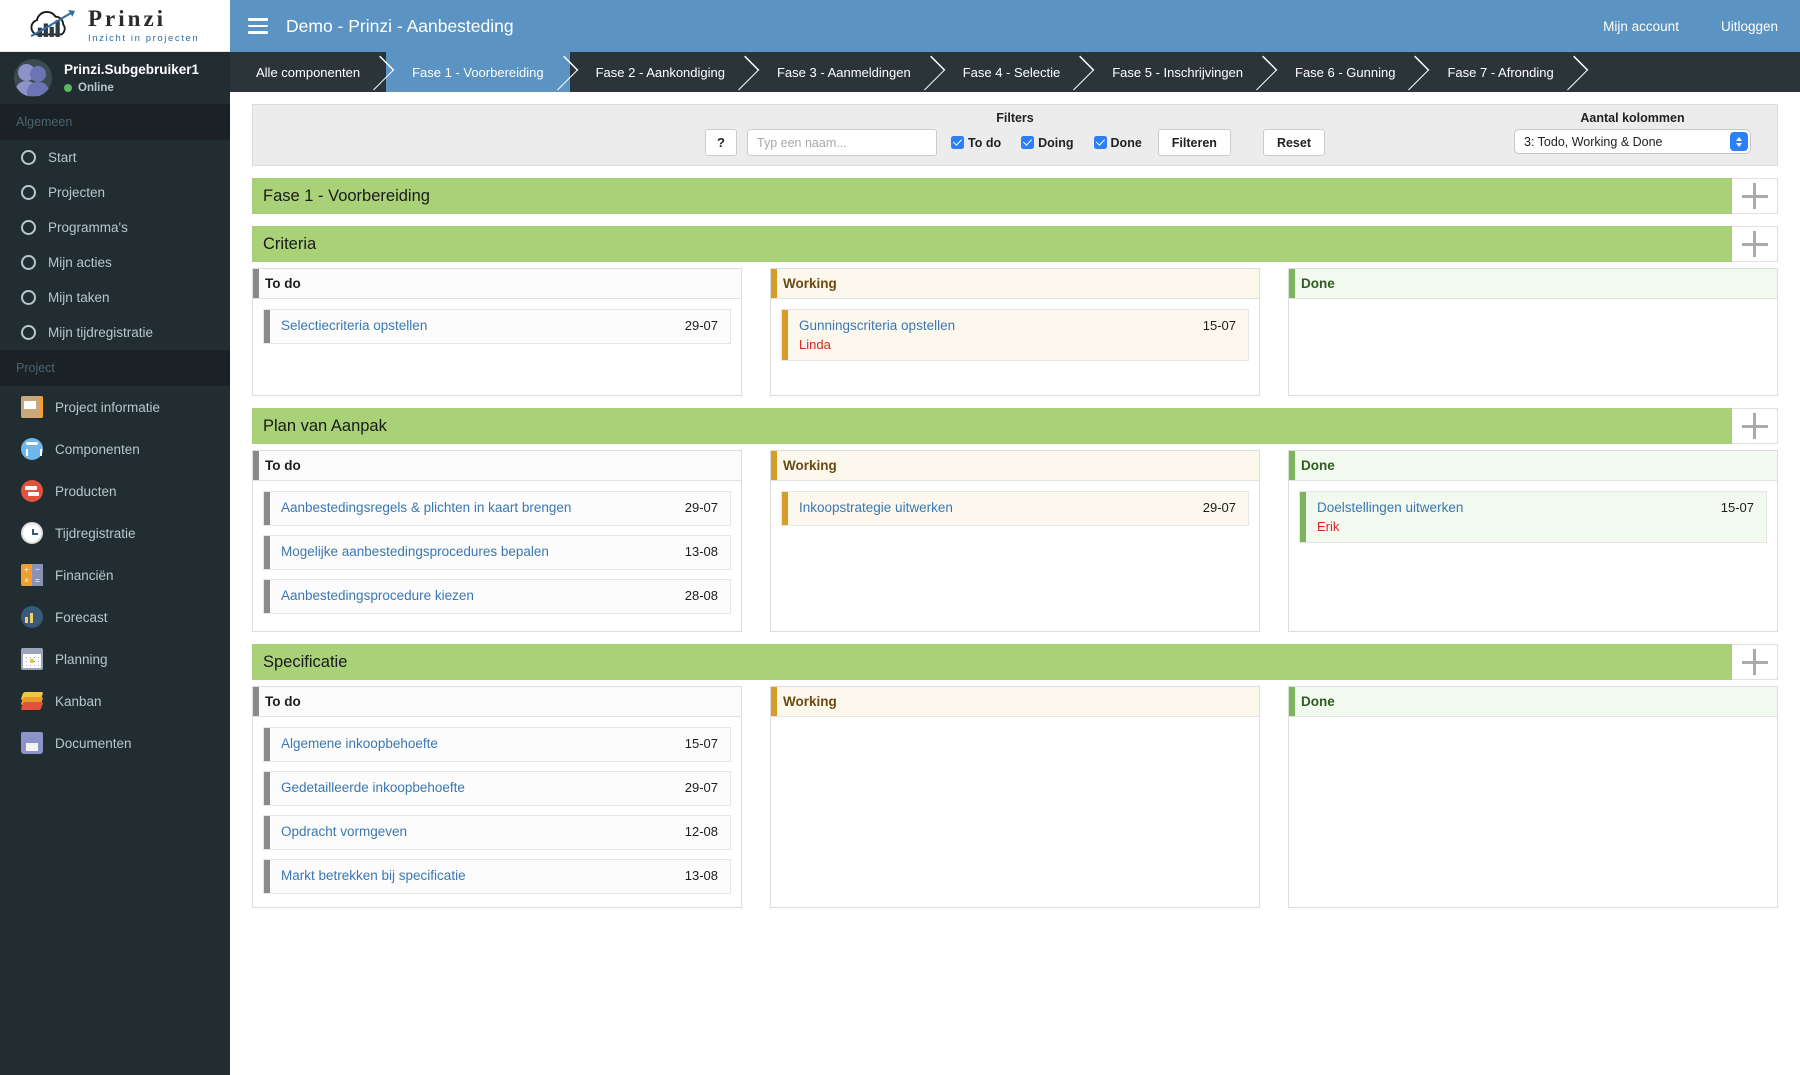 This screenshot has height=1075, width=1800. I want to click on phase-tab-label: Fase 5 - Inschrijvingen, so click(1178, 72).